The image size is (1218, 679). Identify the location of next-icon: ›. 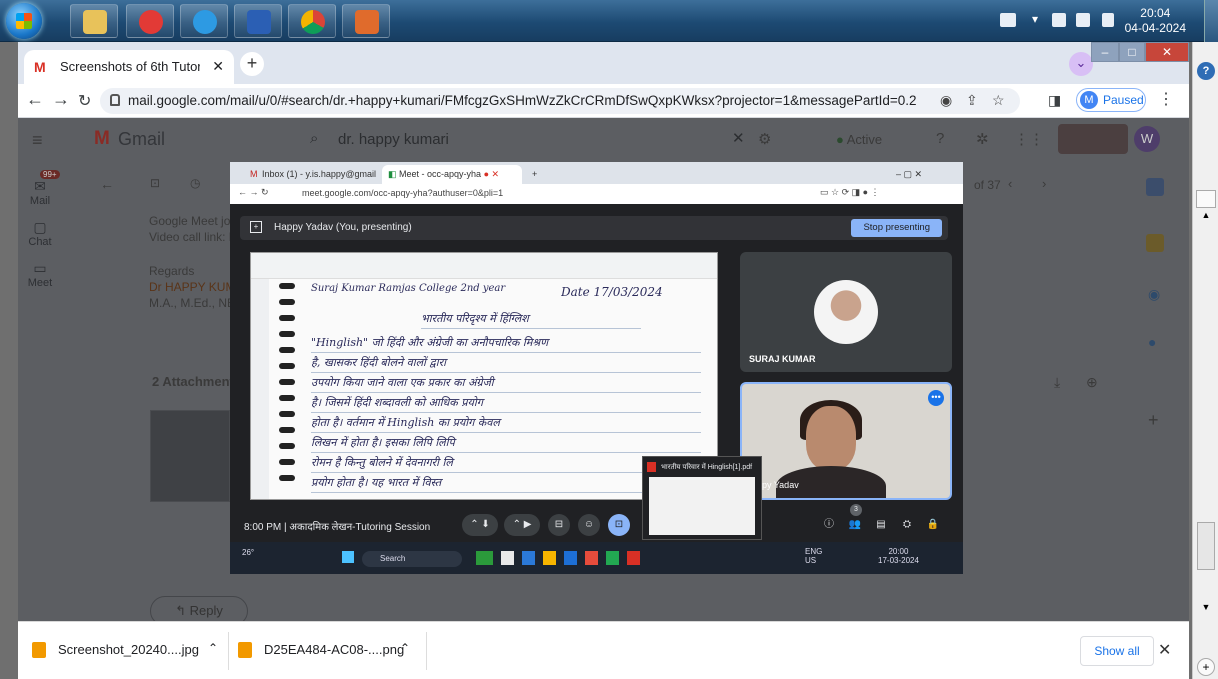
(1044, 183).